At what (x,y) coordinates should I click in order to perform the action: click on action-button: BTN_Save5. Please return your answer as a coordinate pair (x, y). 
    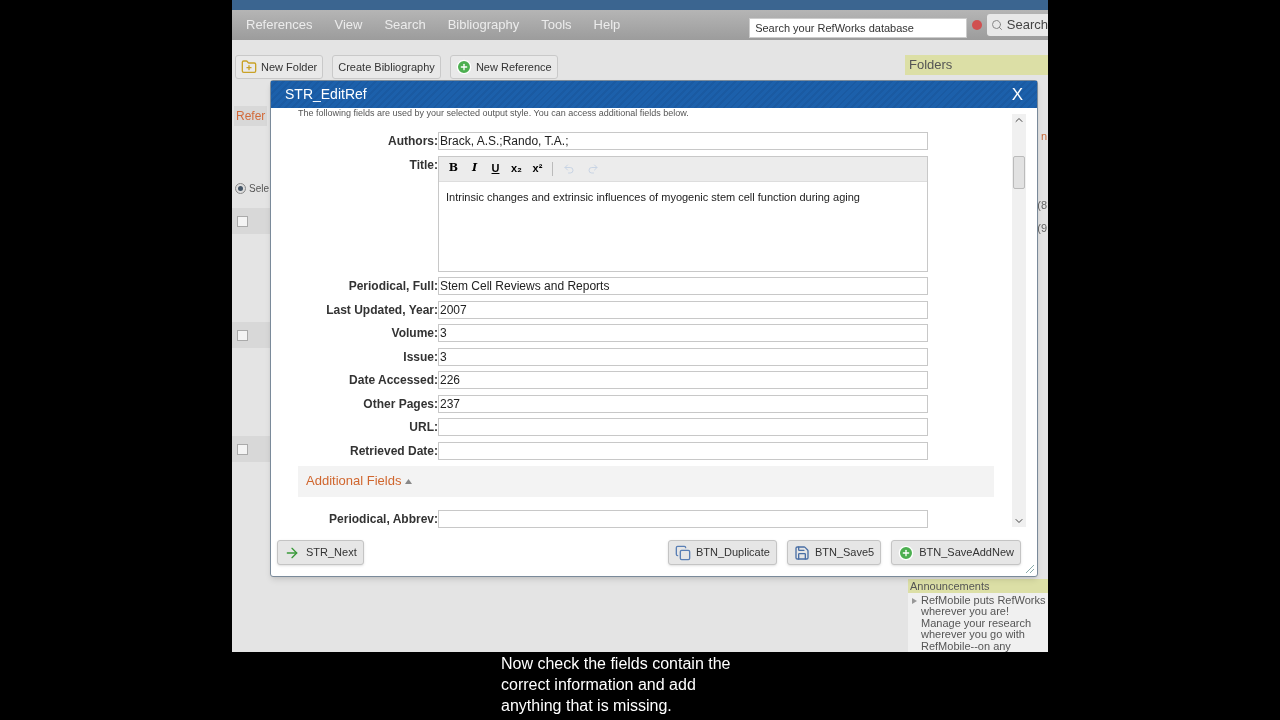
    Looking at the image, I should click on (834, 552).